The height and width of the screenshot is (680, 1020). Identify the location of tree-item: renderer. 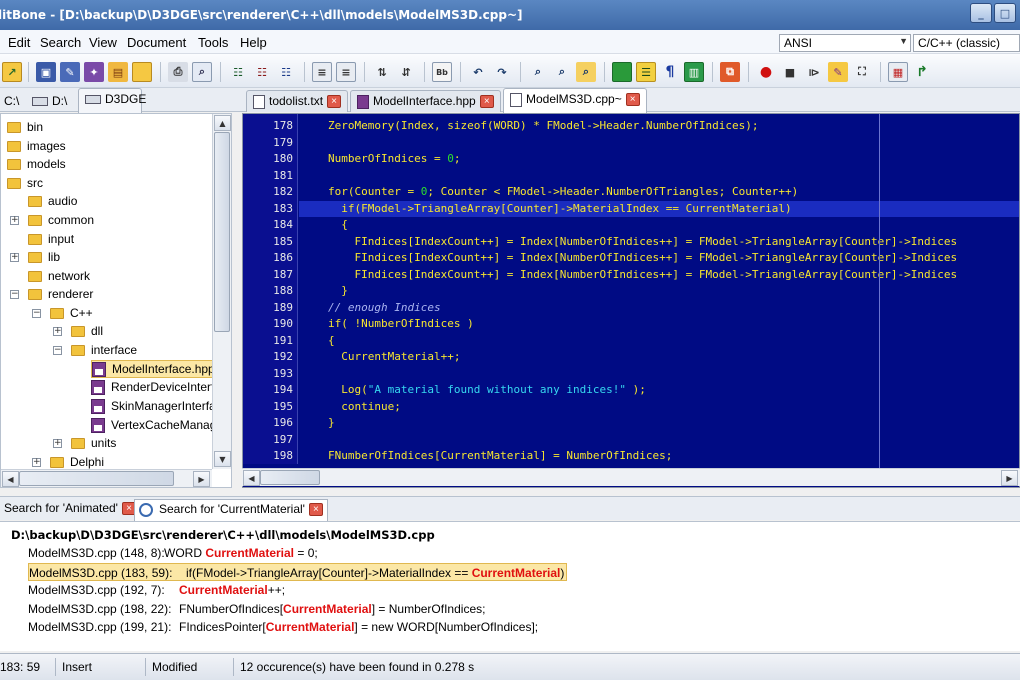
(60, 294).